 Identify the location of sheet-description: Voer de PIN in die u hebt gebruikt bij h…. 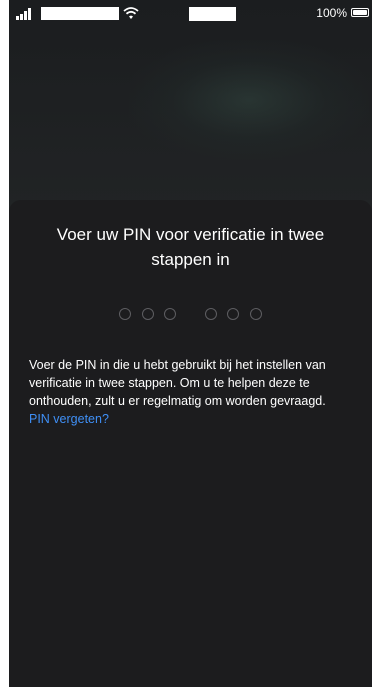
(179, 392).